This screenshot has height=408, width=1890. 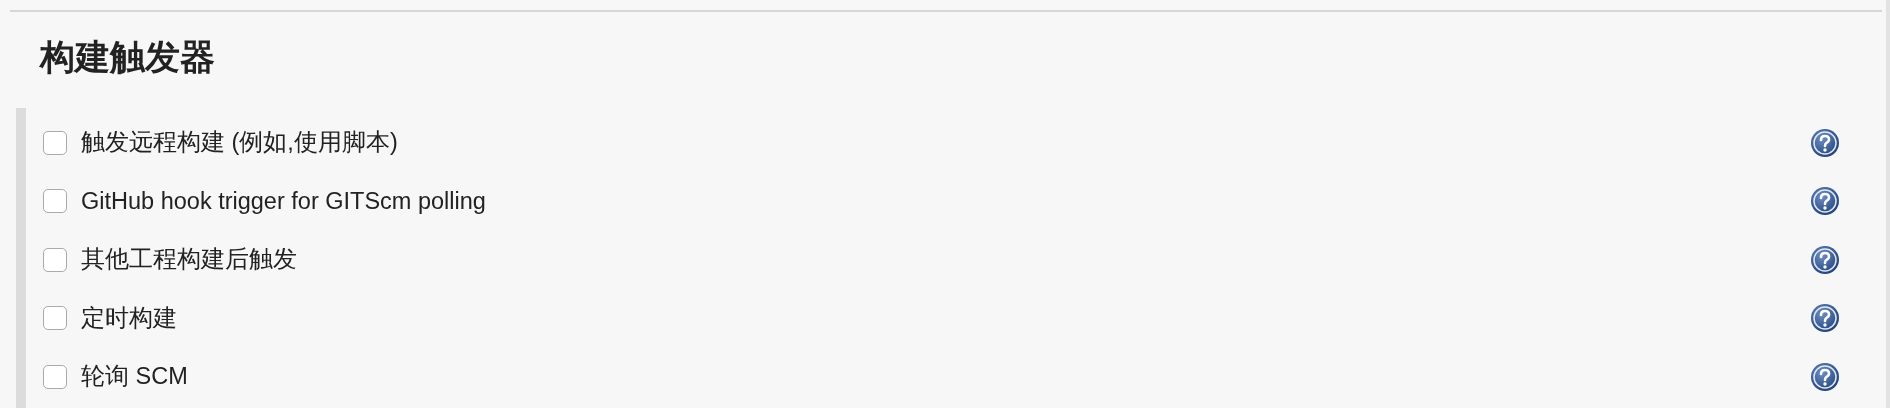 What do you see at coordinates (129, 318) in the screenshot?
I see `option-label: 定时构建` at bounding box center [129, 318].